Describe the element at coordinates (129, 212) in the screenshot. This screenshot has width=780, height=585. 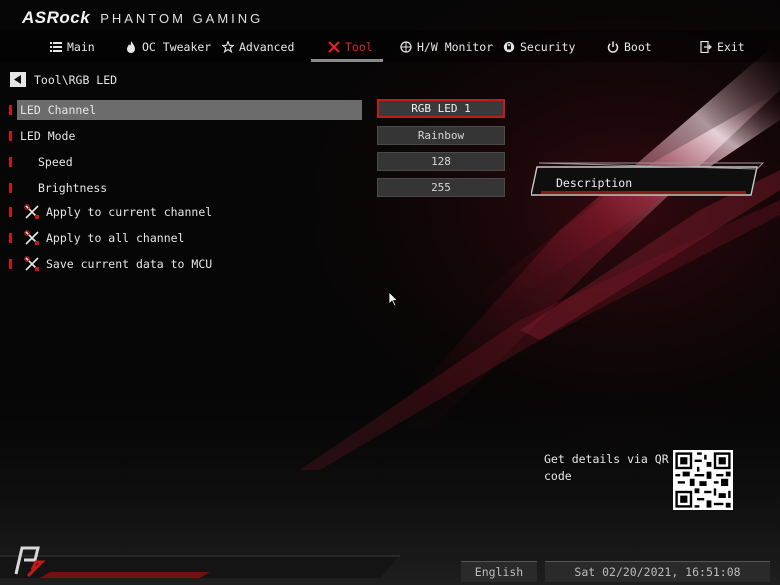
I see `action-label: Apply to current channel` at that location.